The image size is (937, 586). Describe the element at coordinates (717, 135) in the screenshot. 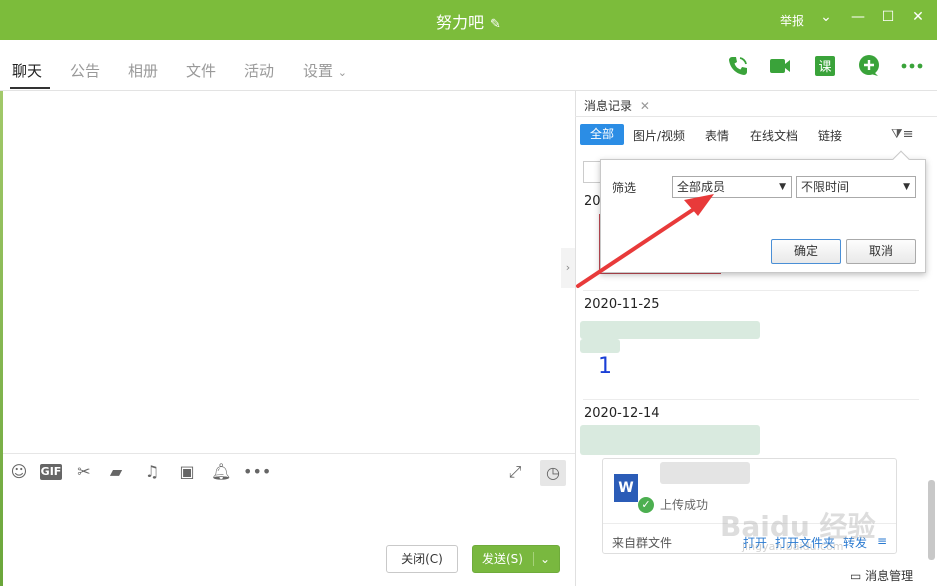

I see `filter-emoji: 表情` at that location.